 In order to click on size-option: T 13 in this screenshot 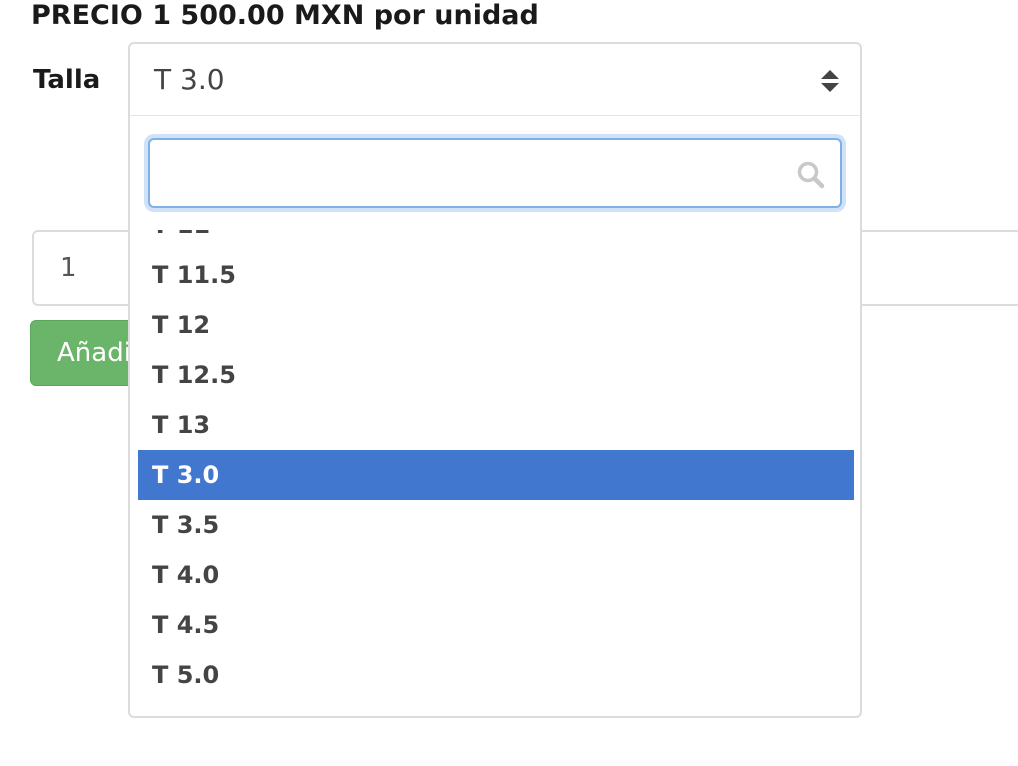, I will do `click(496, 425)`.